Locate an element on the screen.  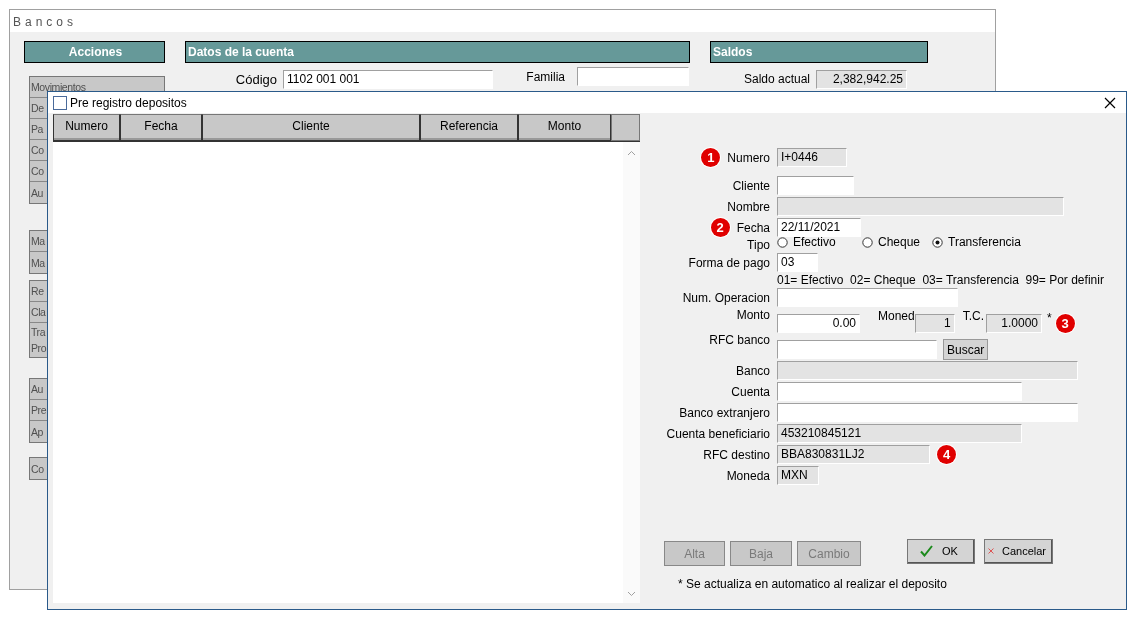
field-label: Monto is located at coordinates (753, 315).